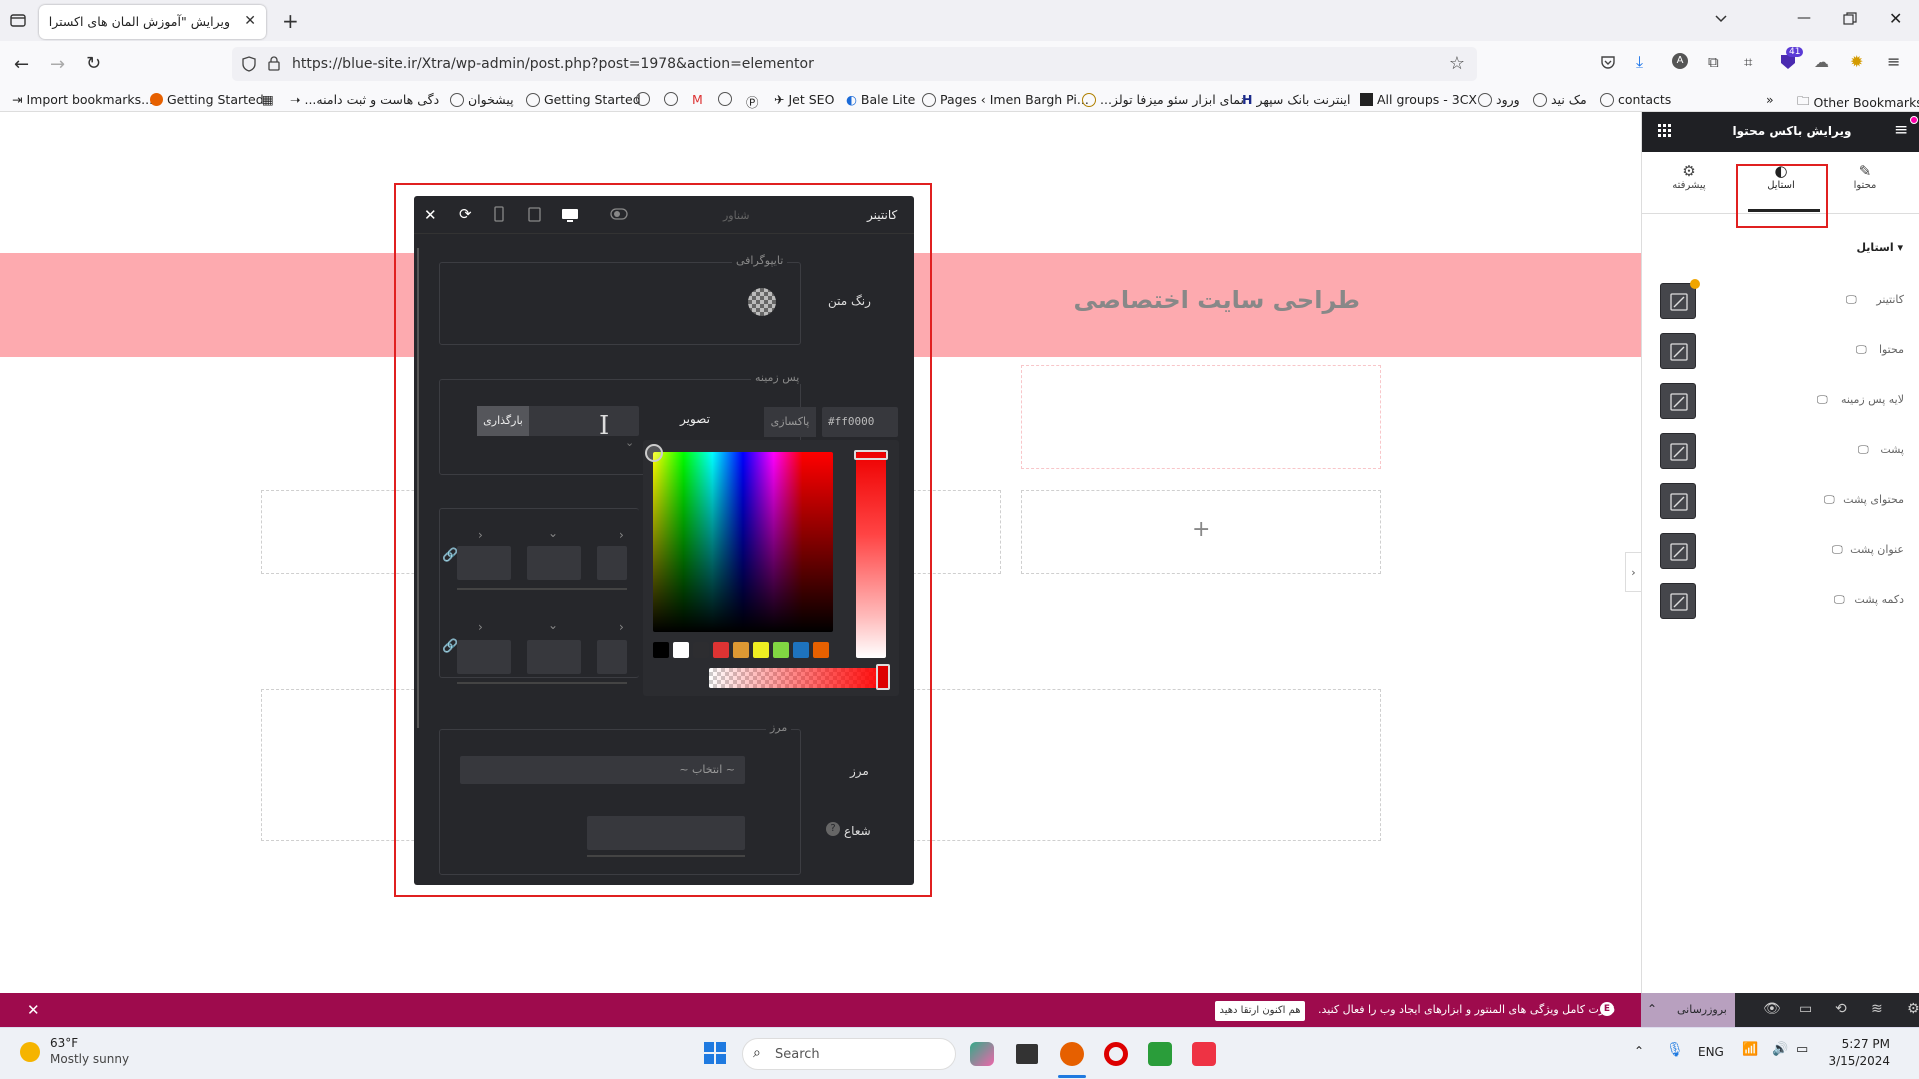 This screenshot has width=1919, height=1079. Describe the element at coordinates (553, 533) in the screenshot. I see `chevron-down-icon: ⌄` at that location.